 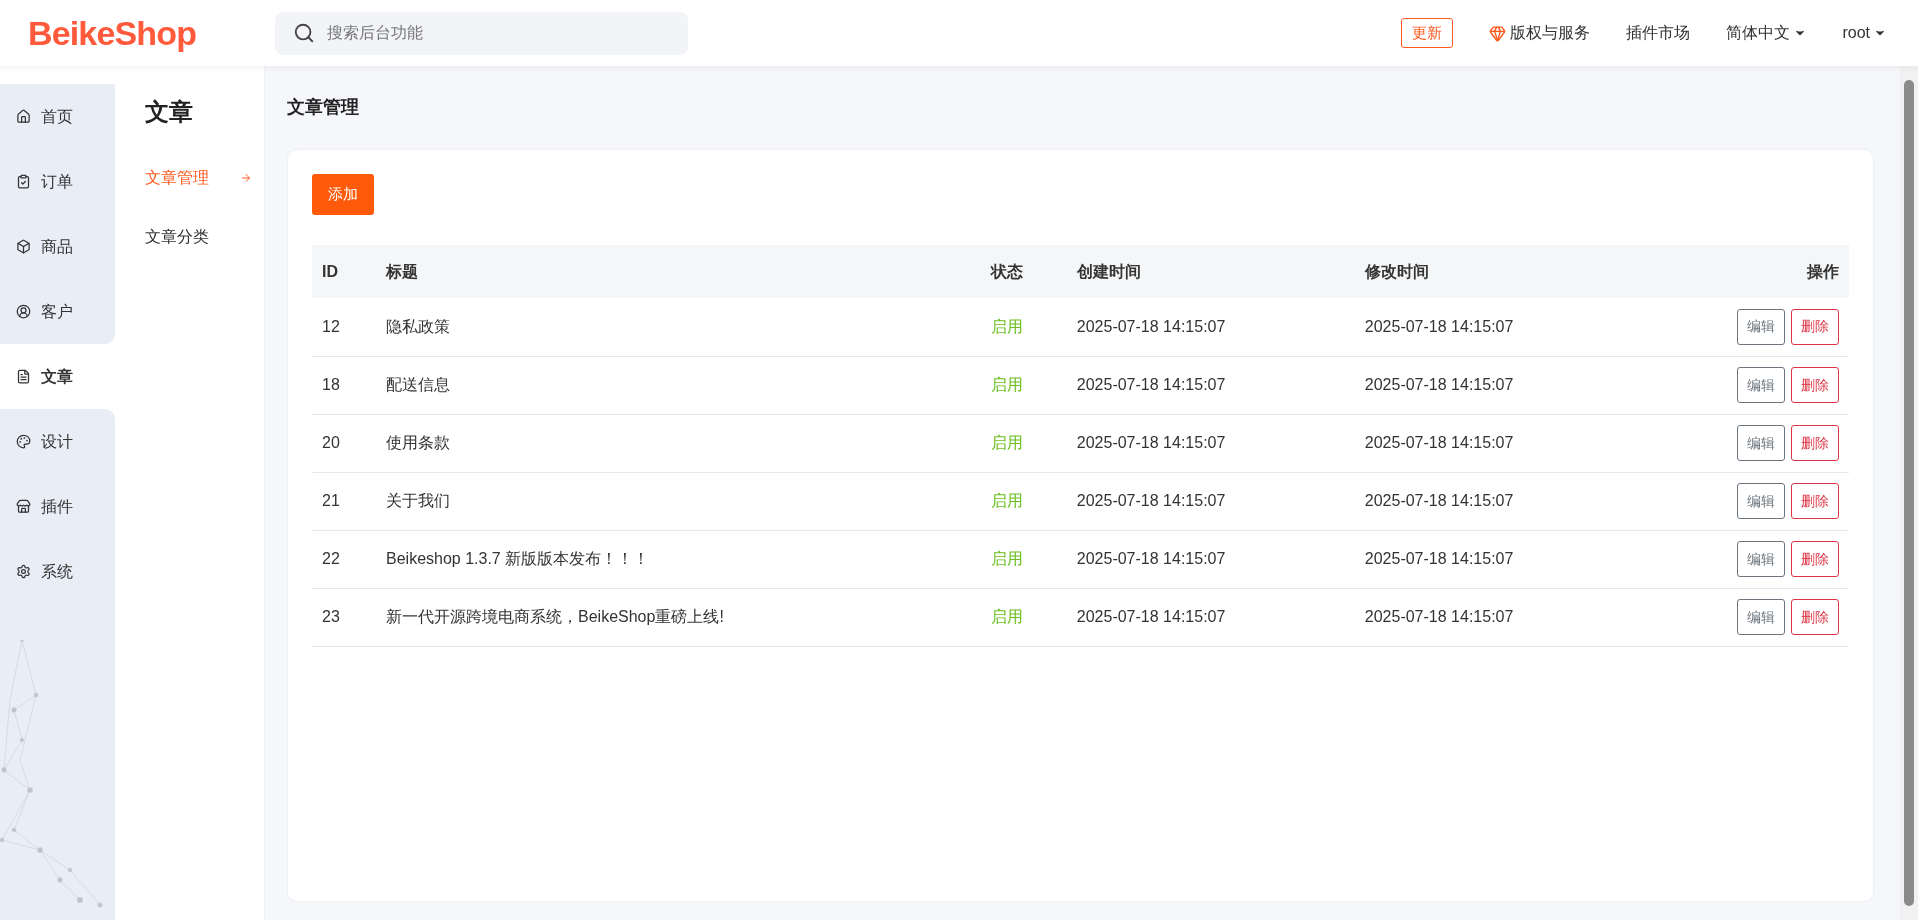 I want to click on clipboard-icon, so click(x=23, y=181).